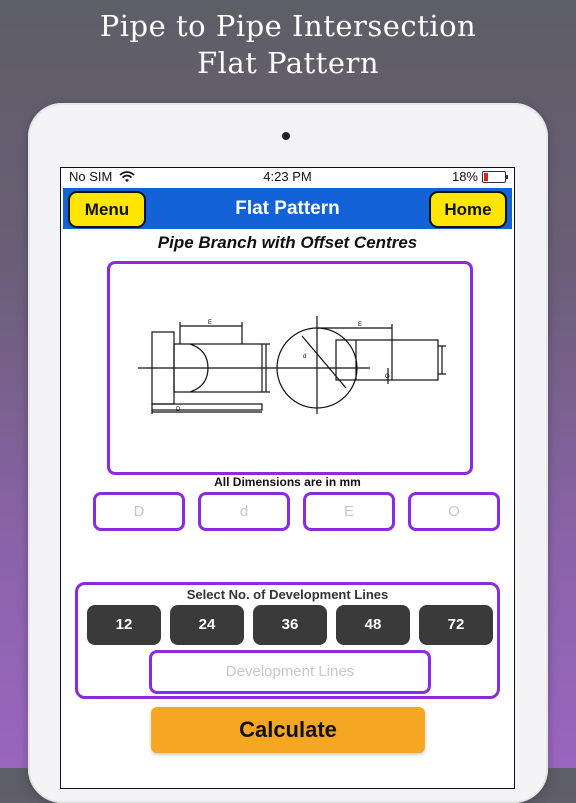 Image resolution: width=576 pixels, height=803 pixels. What do you see at coordinates (288, 730) in the screenshot?
I see `calculate-button: Calculate` at bounding box center [288, 730].